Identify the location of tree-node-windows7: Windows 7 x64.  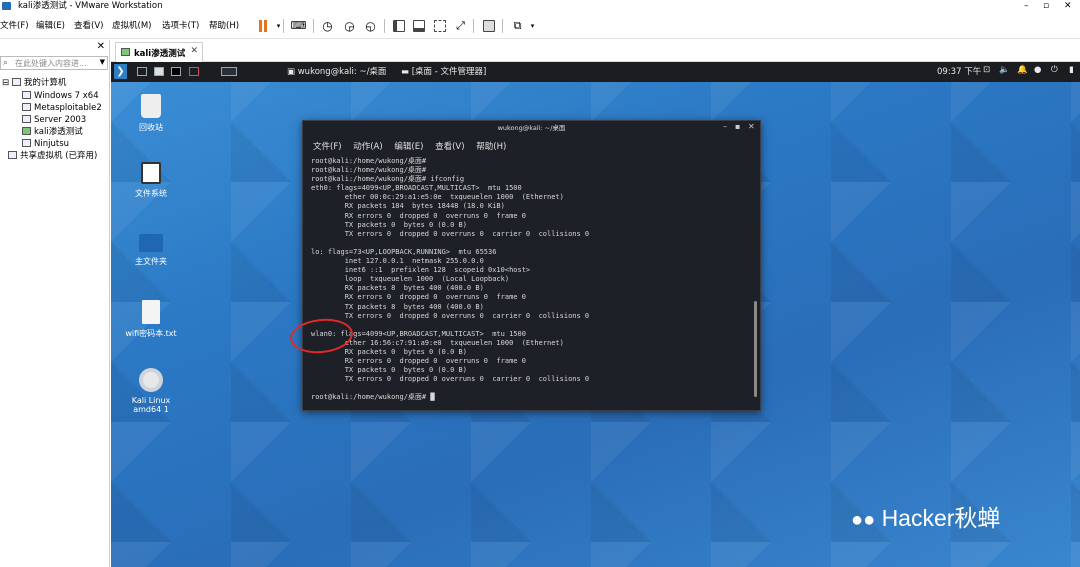
(60, 96).